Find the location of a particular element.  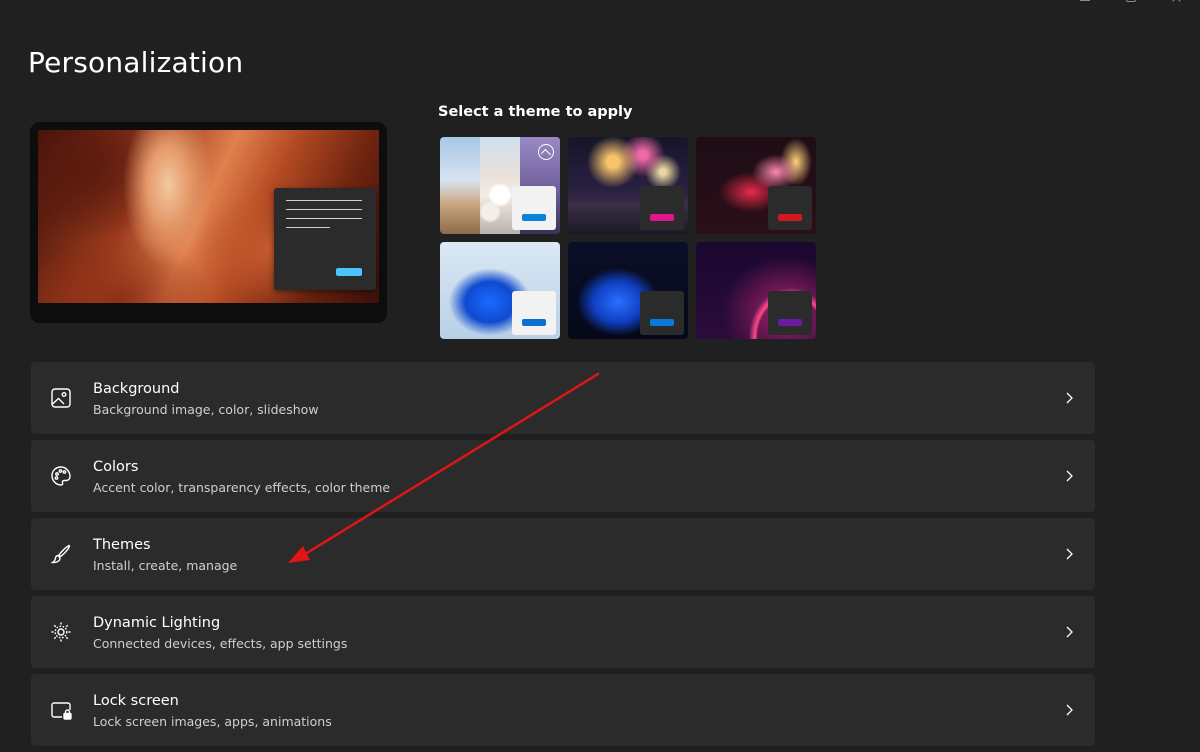

setting-subtitle: Connected devices, effects, app settings is located at coordinates (220, 643).